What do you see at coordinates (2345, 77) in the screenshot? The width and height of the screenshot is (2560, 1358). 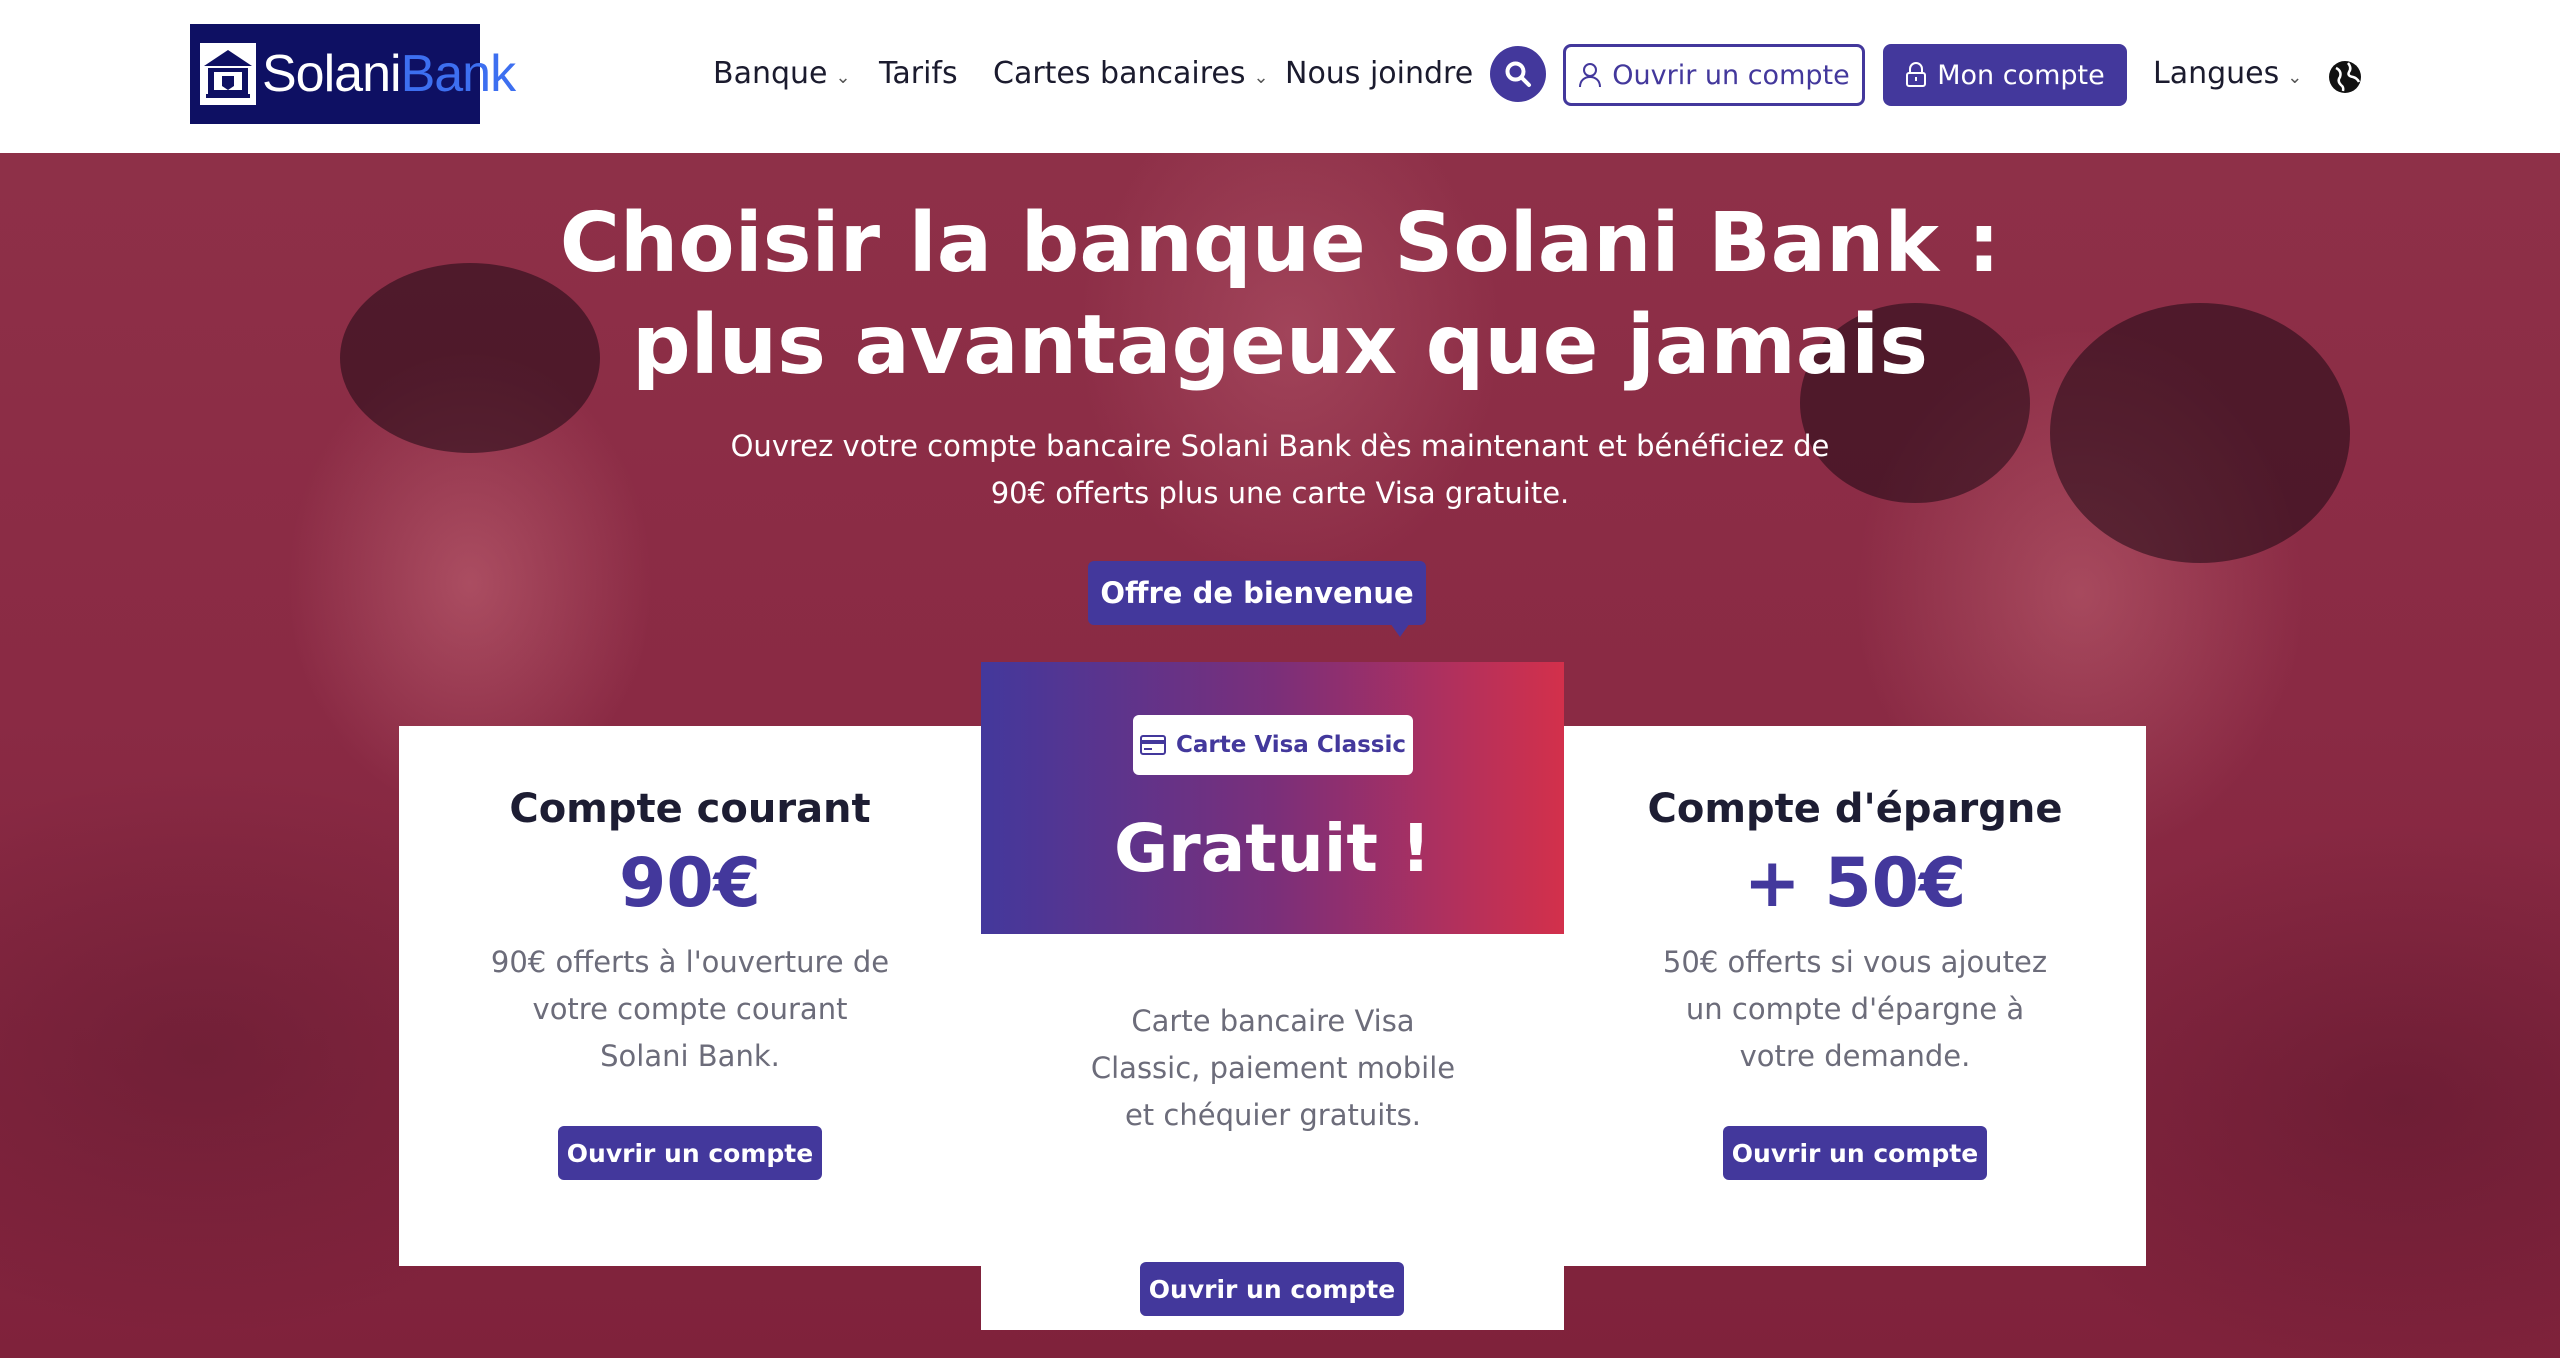 I see `globe-icon` at bounding box center [2345, 77].